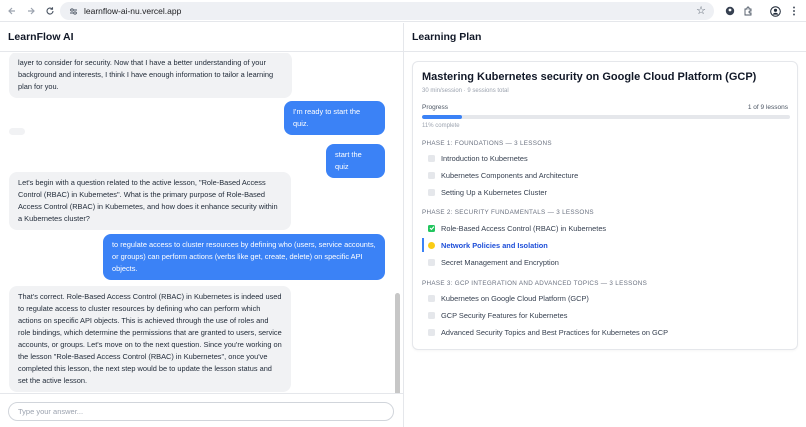 Image resolution: width=806 pixels, height=427 pixels. Describe the element at coordinates (504, 315) in the screenshot. I see `lesson-label: GCP Security Features for Kubernetes` at that location.